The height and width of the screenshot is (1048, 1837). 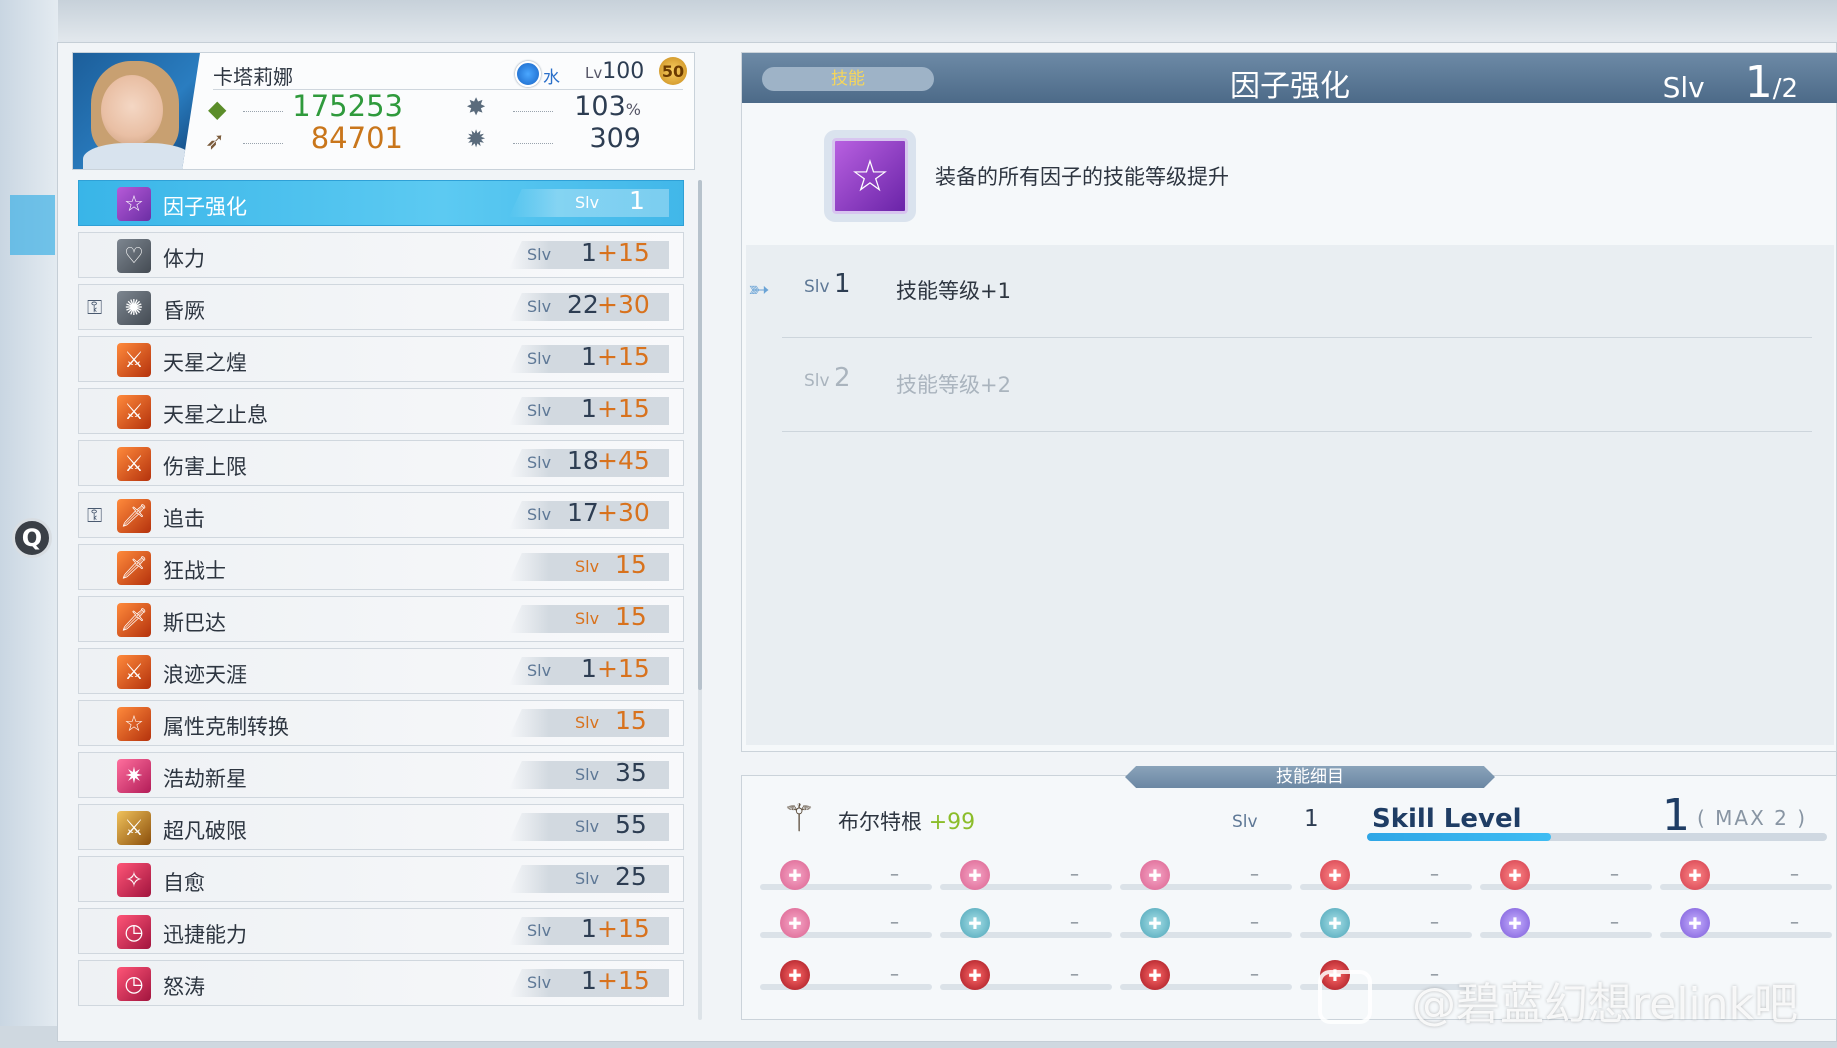 I want to click on skill-name: 迅捷能力, so click(x=205, y=935).